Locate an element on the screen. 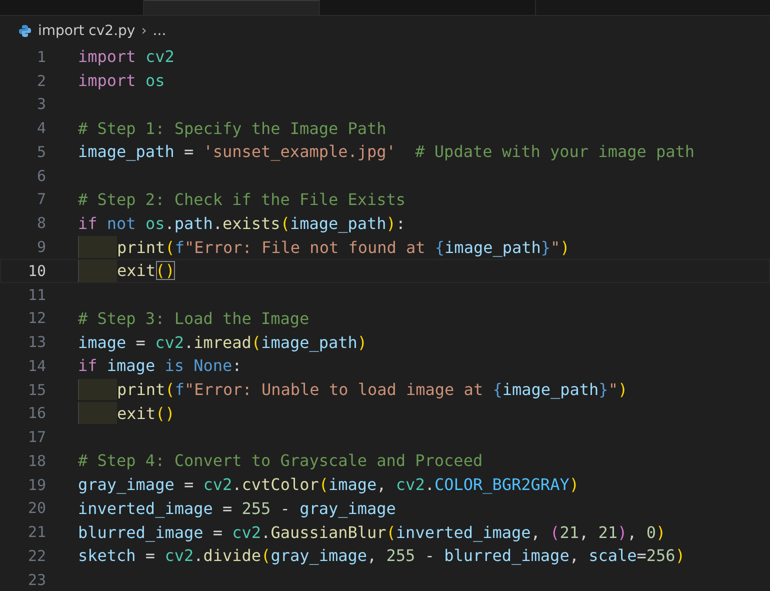 This screenshot has height=591, width=770. line-number: 2 is located at coordinates (41, 81).